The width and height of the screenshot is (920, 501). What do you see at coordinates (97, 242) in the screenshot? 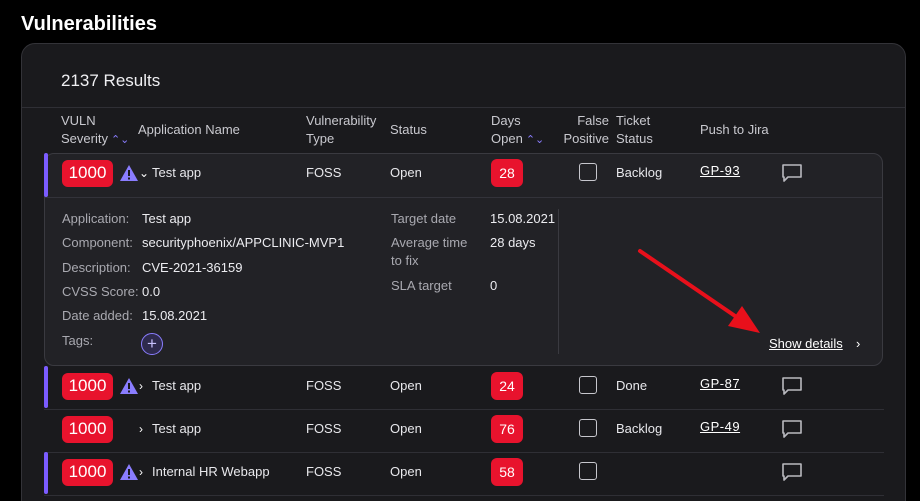
I see `detail-component-label: Component:` at bounding box center [97, 242].